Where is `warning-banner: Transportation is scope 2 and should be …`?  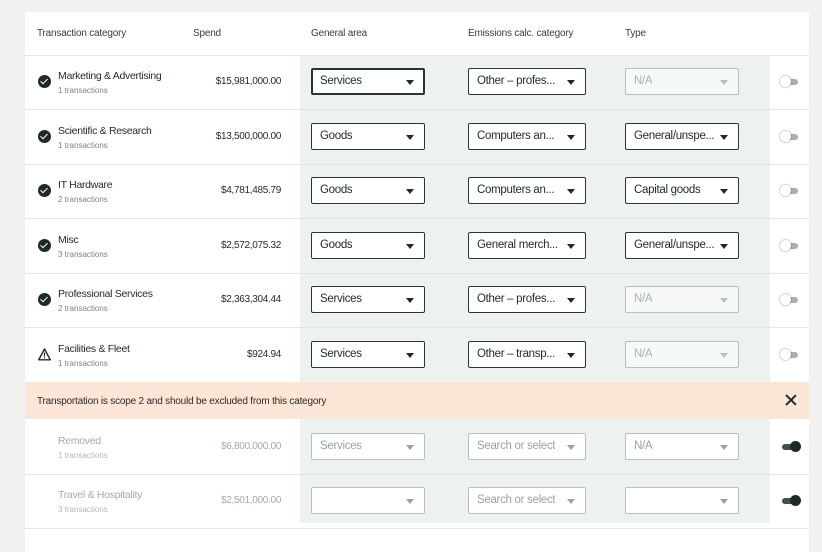
warning-banner: Transportation is scope 2 and should be … is located at coordinates (417, 400).